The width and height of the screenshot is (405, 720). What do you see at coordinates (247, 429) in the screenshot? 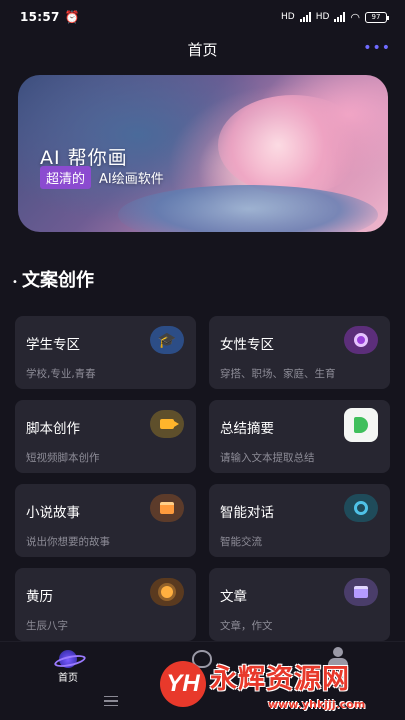
I see `card-title: 总结摘要` at bounding box center [247, 429].